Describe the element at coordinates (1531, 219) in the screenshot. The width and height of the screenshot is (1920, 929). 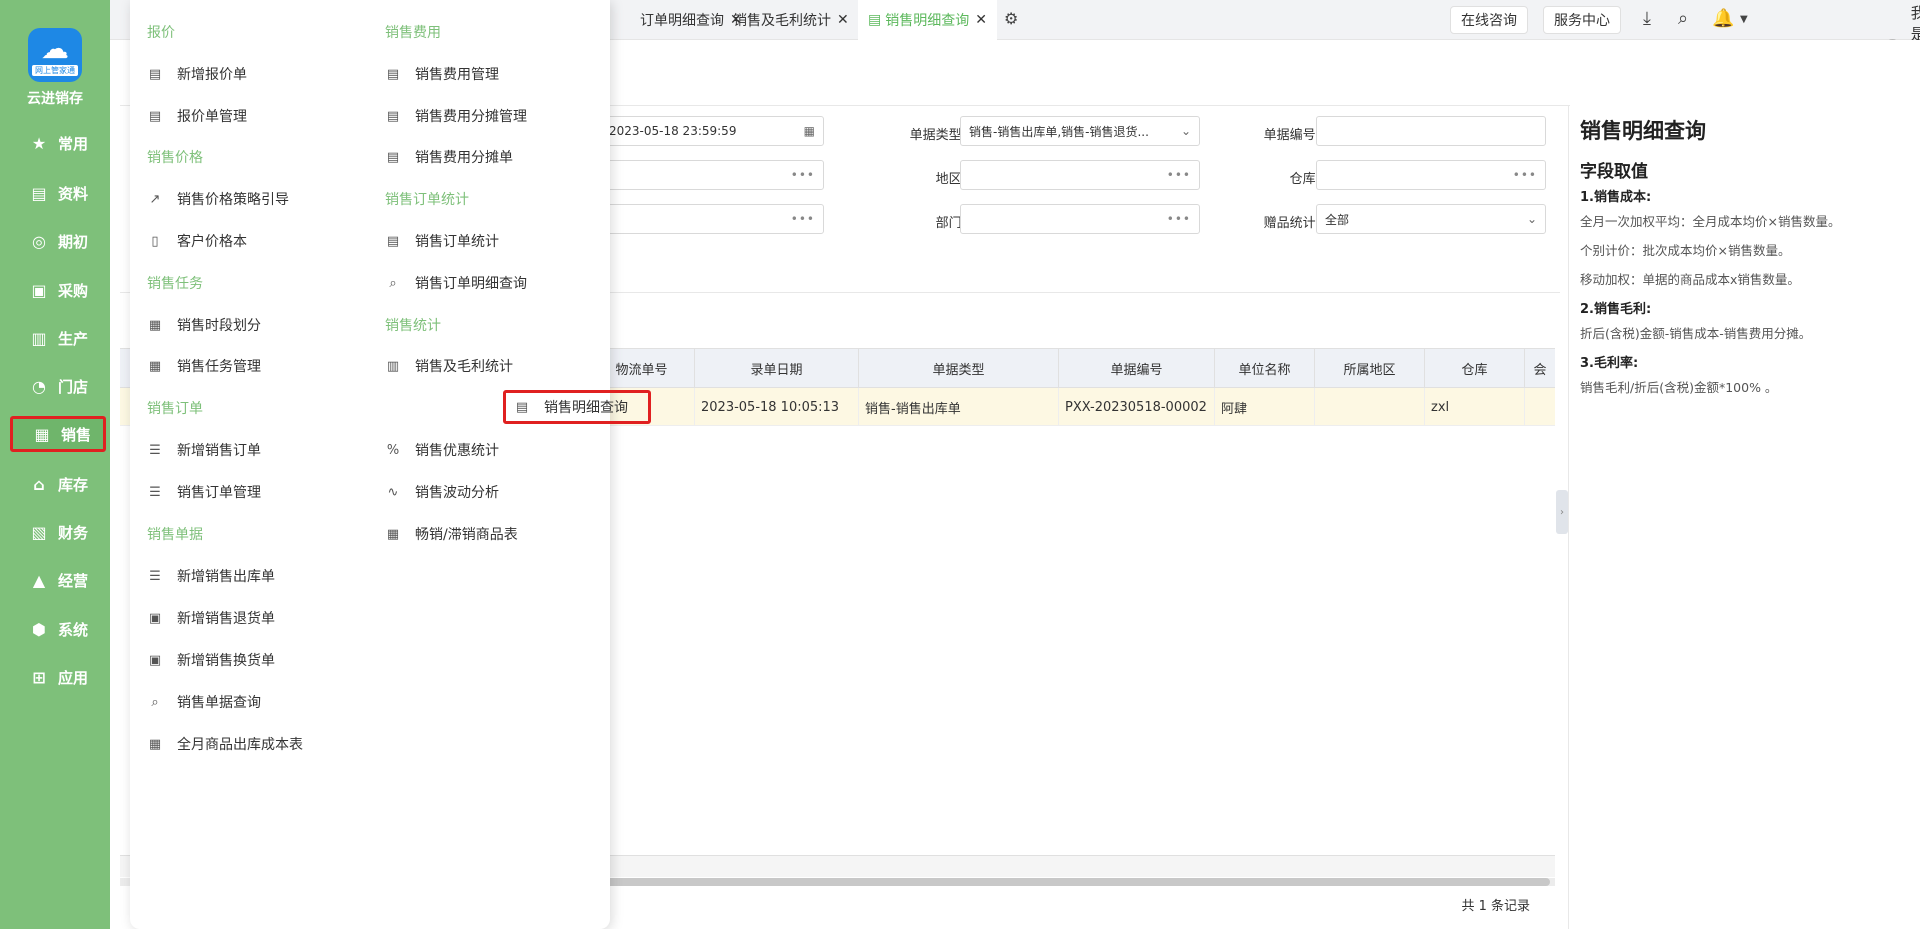
I see `chevron-down-icon: ⌄` at that location.